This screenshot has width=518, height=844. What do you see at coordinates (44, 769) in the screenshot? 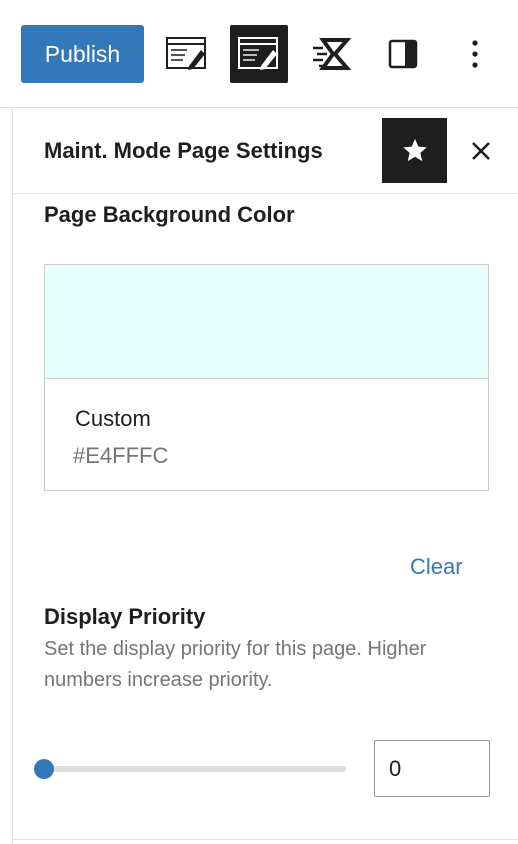
I see `priority-slider-thumb` at bounding box center [44, 769].